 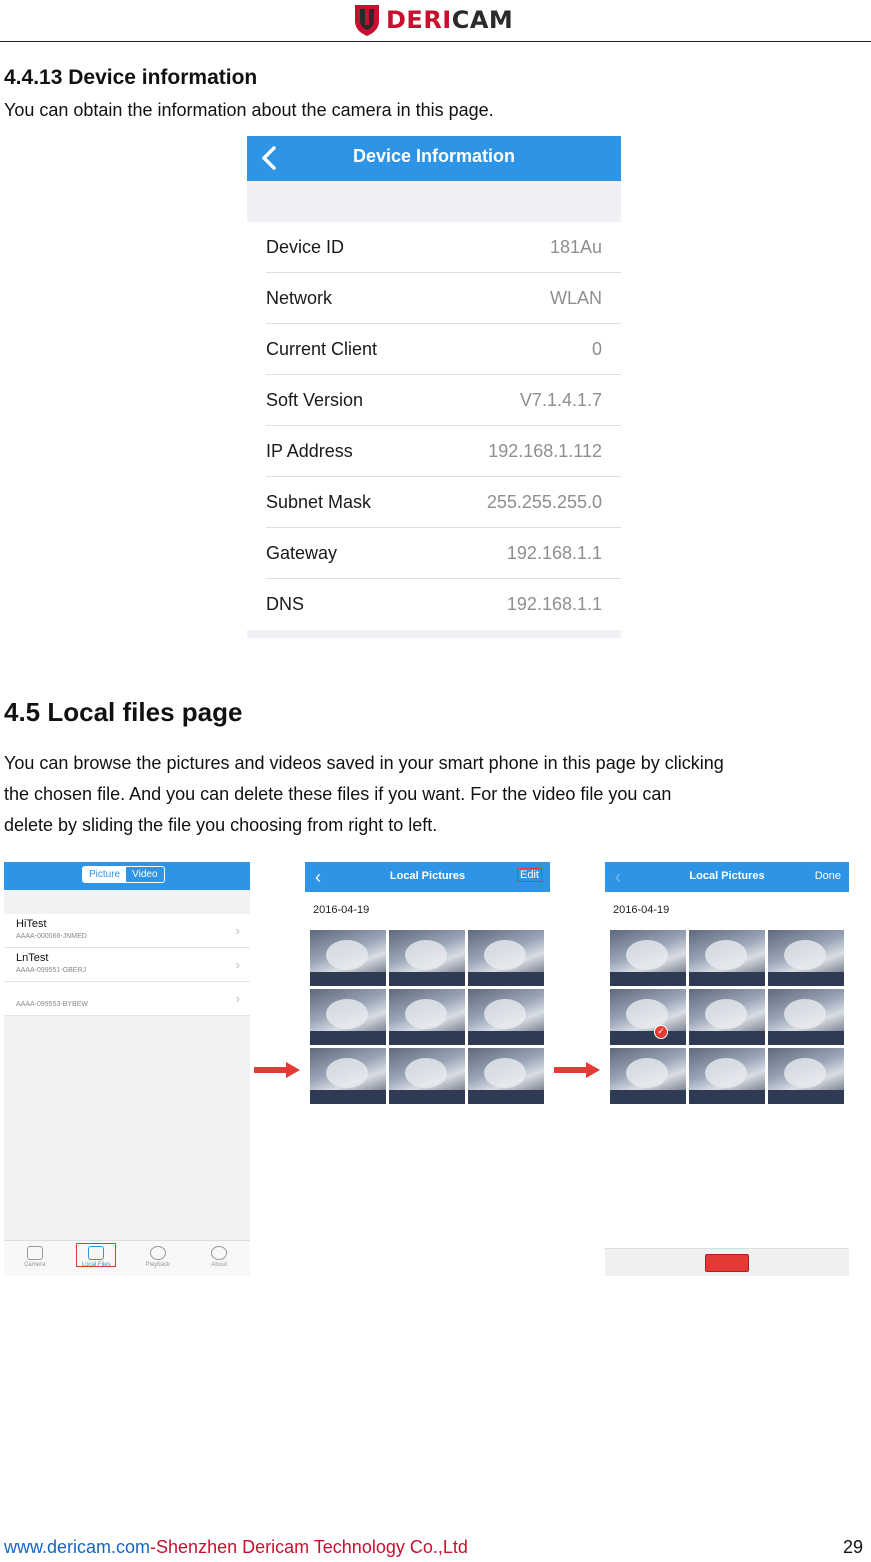 What do you see at coordinates (544, 501) in the screenshot?
I see `row-value: 255.255.255.0` at bounding box center [544, 501].